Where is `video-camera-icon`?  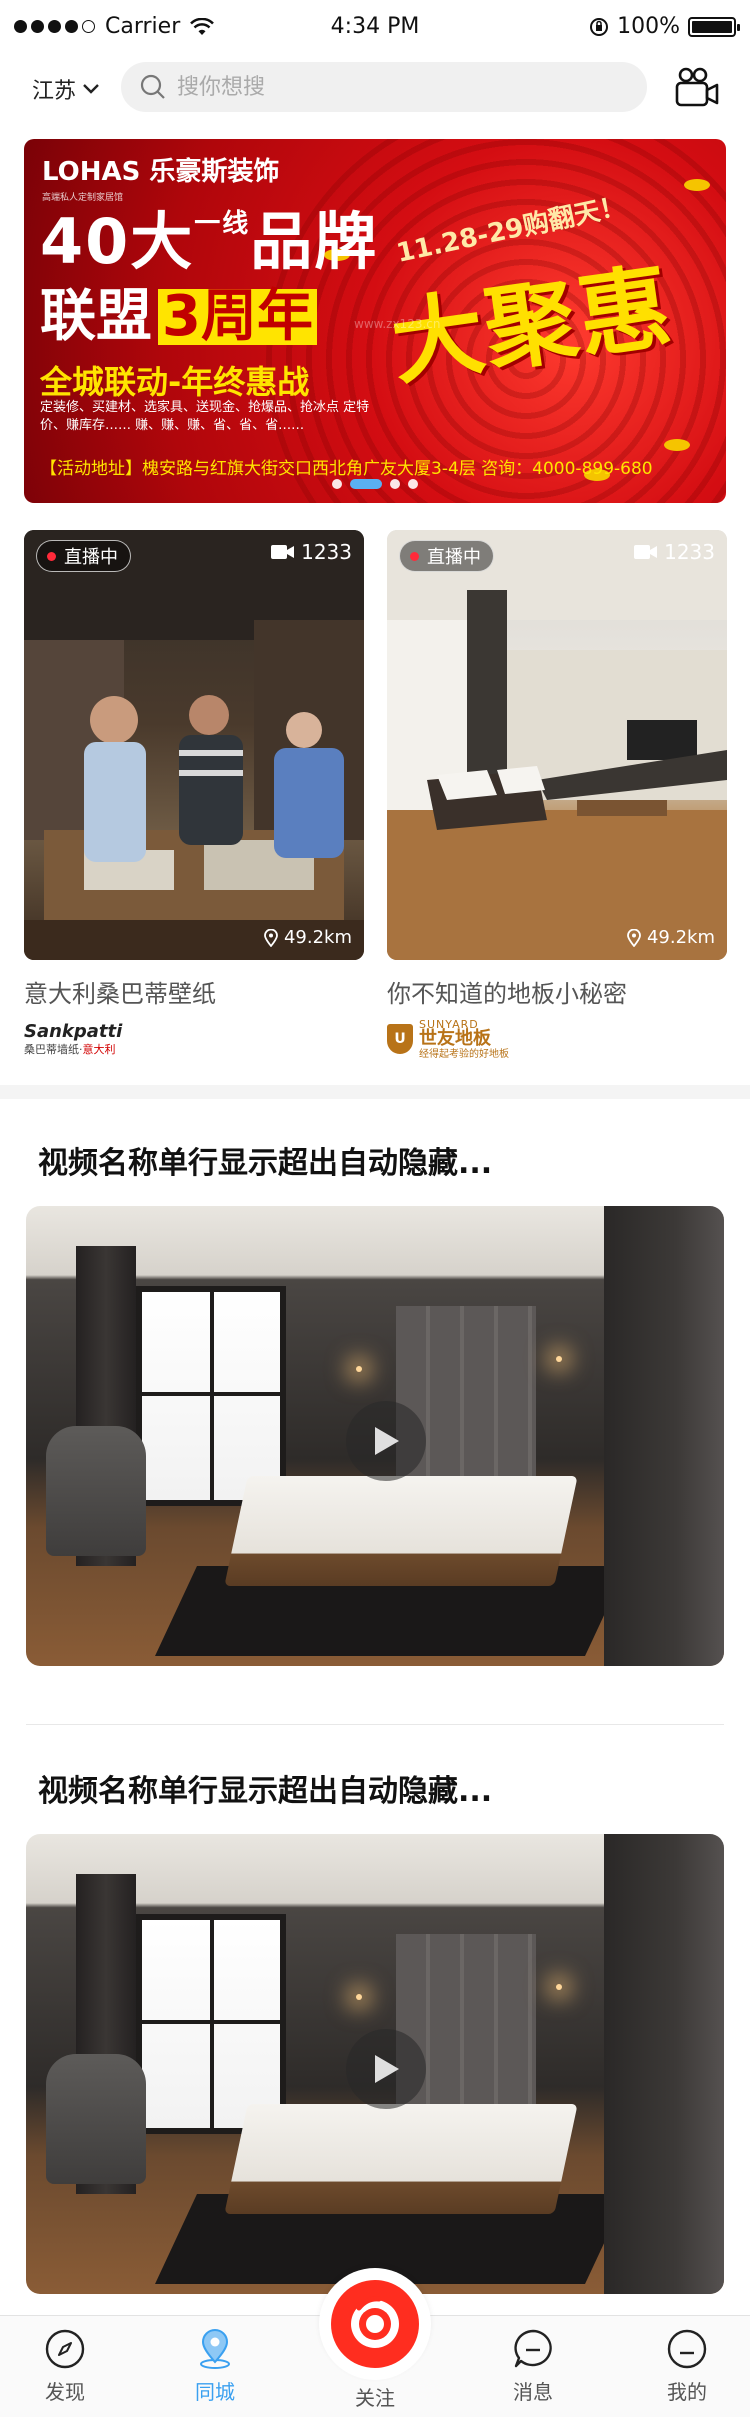 video-camera-icon is located at coordinates (697, 87).